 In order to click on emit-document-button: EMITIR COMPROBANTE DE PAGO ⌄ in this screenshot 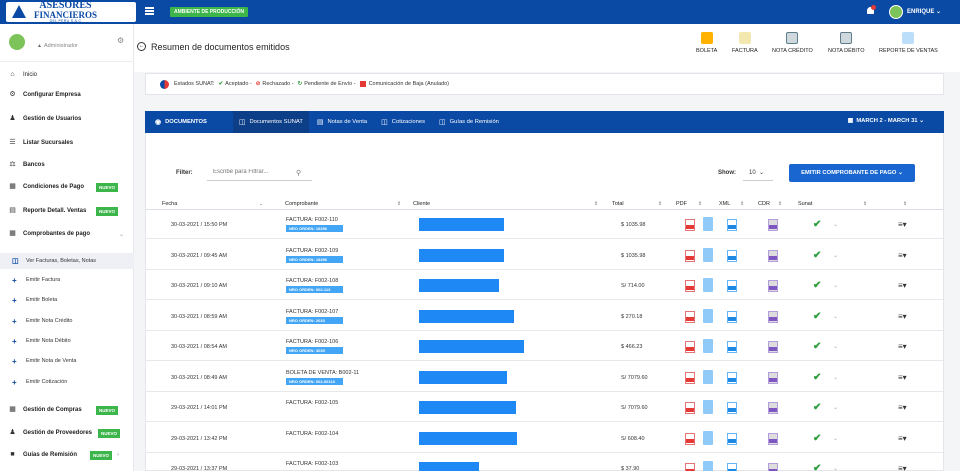, I will do `click(852, 173)`.